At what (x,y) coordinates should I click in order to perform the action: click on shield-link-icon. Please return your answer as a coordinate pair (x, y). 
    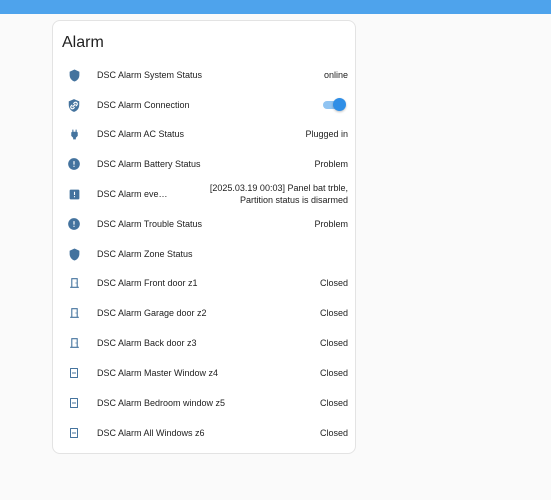
    Looking at the image, I should click on (74, 105).